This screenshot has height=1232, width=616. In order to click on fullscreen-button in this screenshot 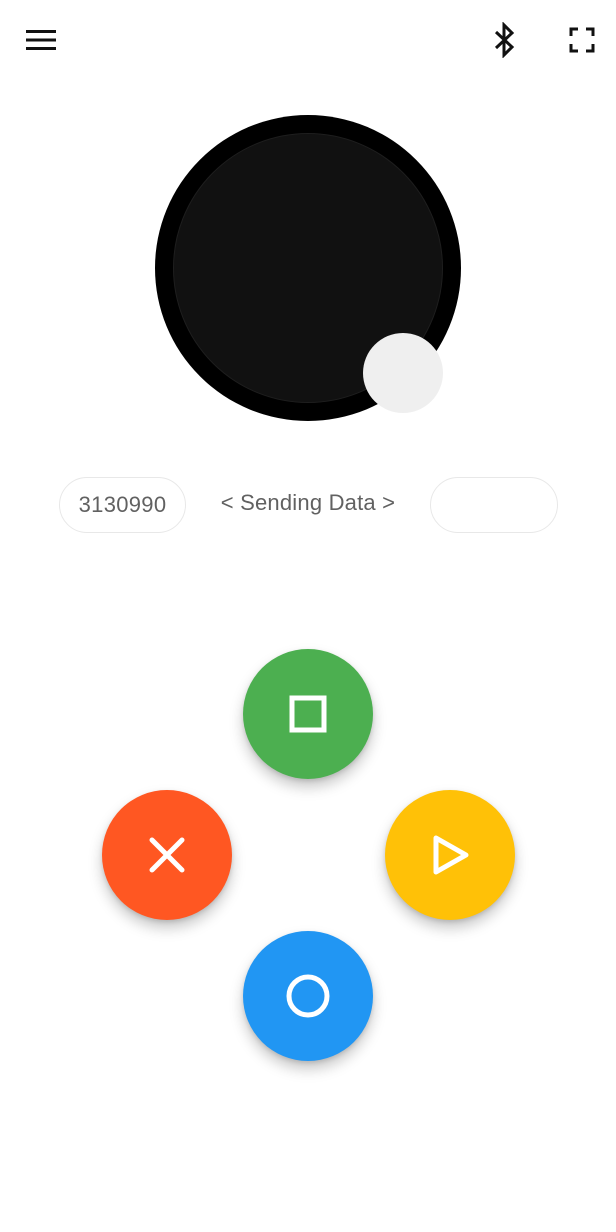, I will do `click(582, 40)`.